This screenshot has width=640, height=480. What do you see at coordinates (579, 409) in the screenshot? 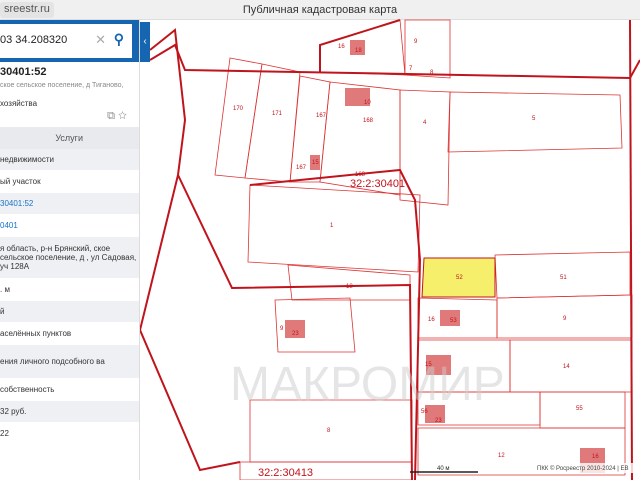
I see `svg-text: 55` at bounding box center [579, 409].